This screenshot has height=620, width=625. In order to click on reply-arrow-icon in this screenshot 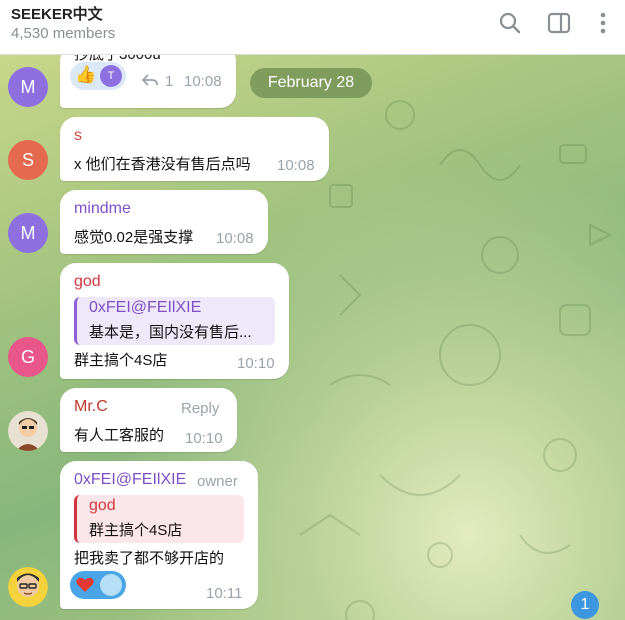, I will do `click(150, 80)`.